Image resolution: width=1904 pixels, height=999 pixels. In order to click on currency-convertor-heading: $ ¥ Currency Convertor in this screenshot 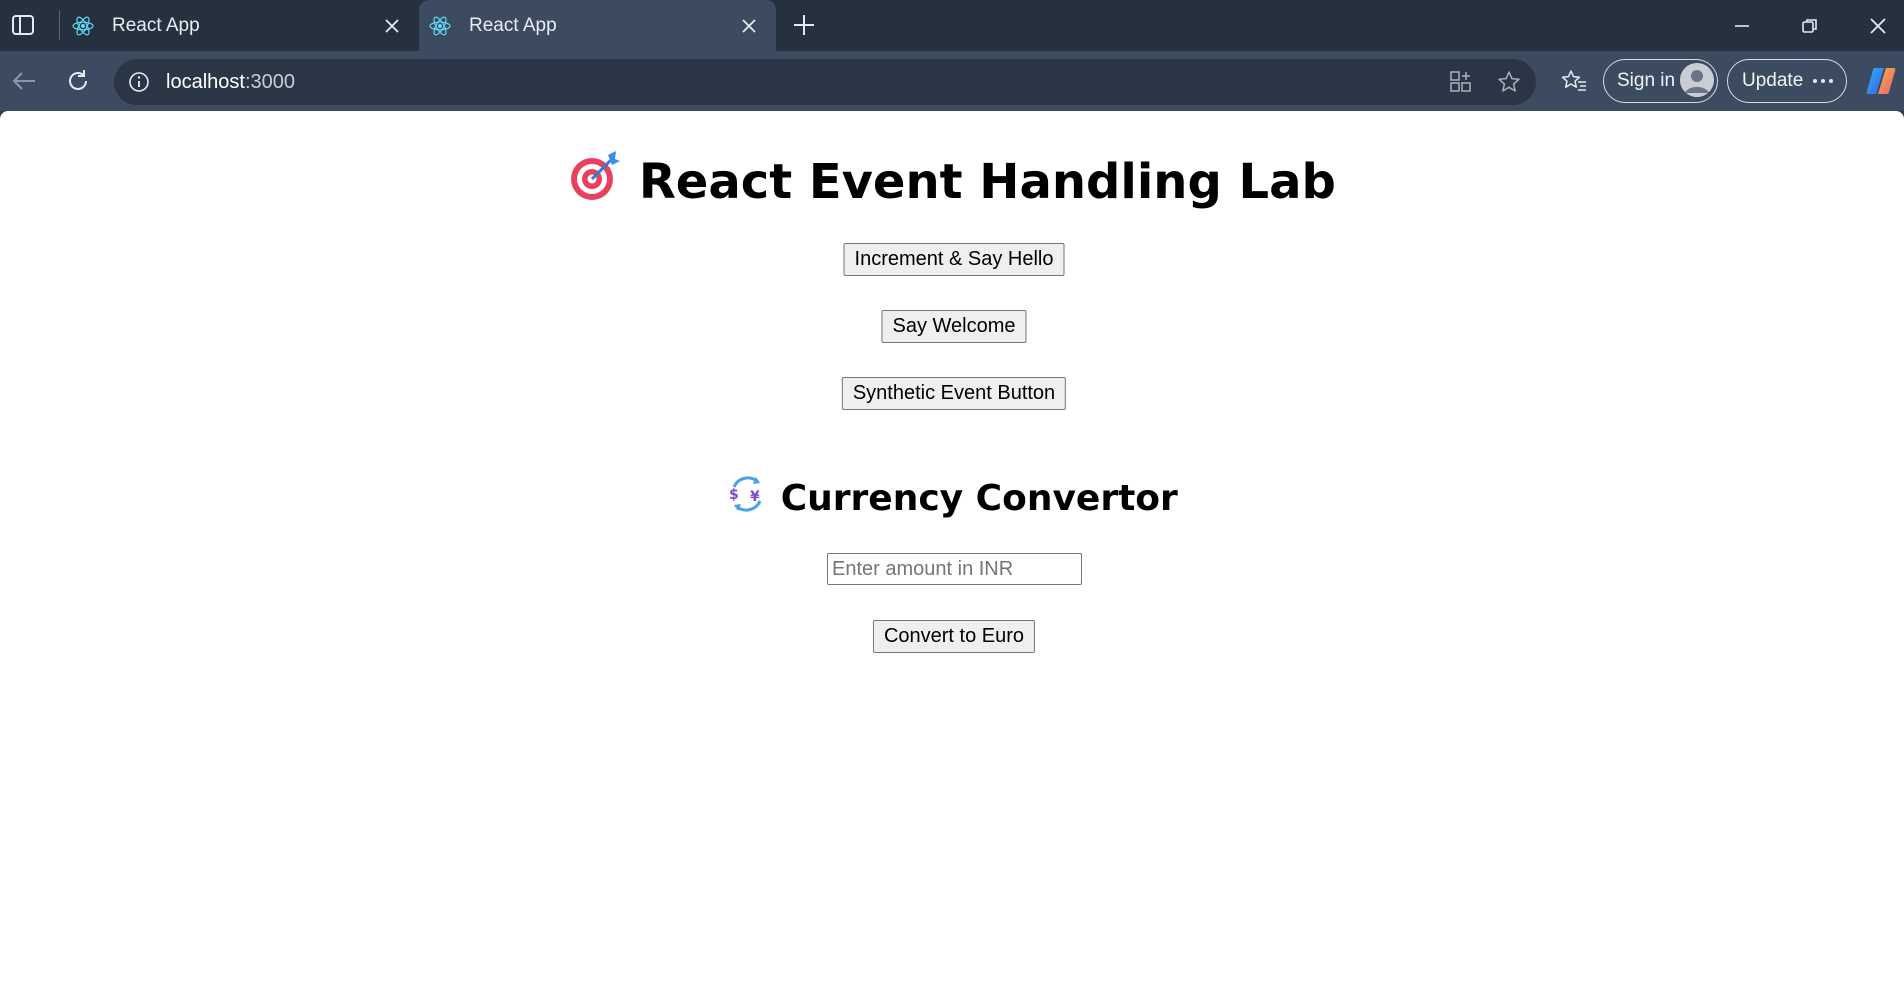, I will do `click(952, 498)`.